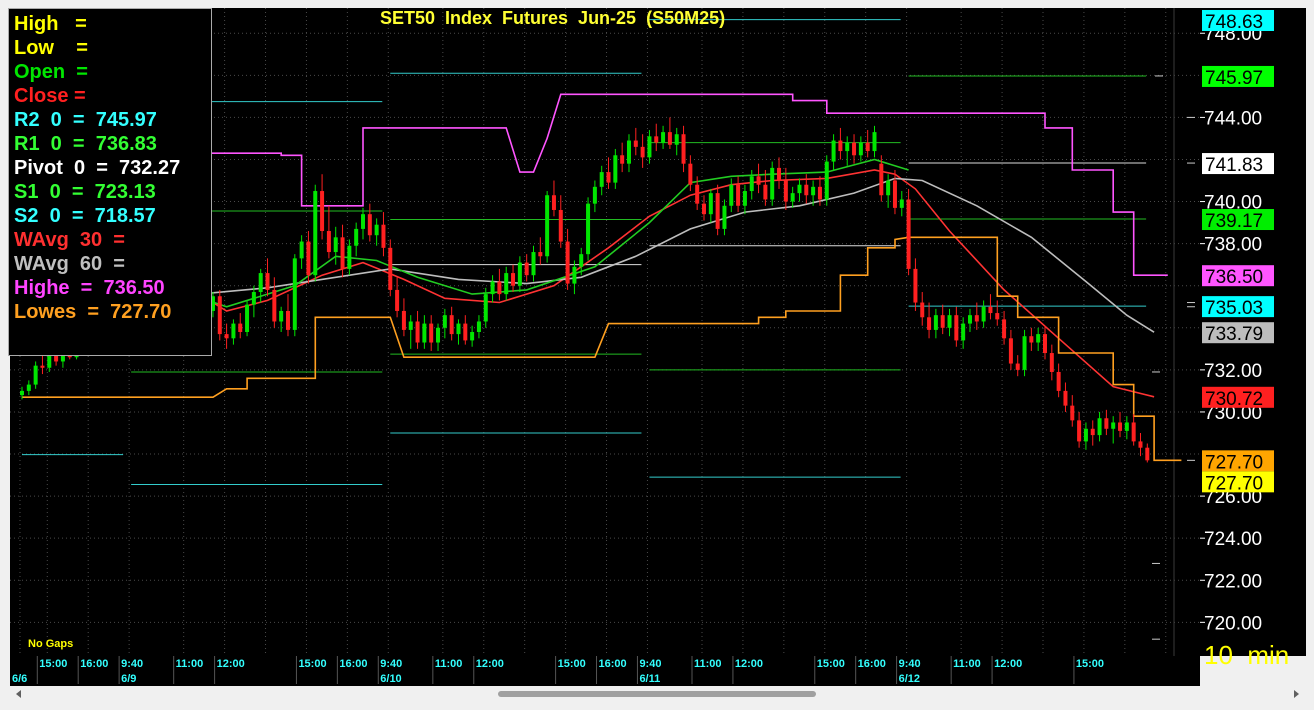 This screenshot has height=710, width=1314. Describe the element at coordinates (390, 679) in the screenshot. I see `date-label: 6/10` at that location.